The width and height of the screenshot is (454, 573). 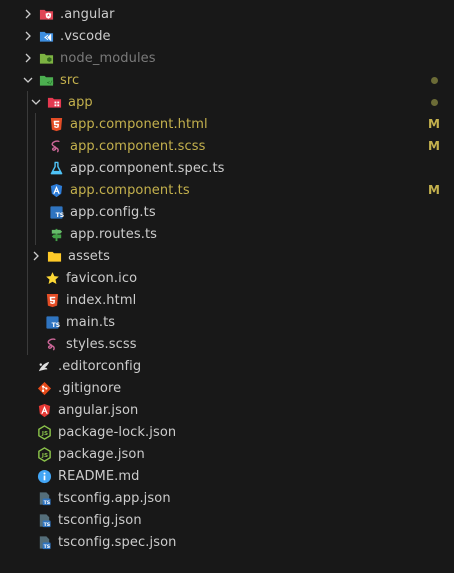 I want to click on tree-item-package-lock-json: JS package-lock.json, so click(x=227, y=432).